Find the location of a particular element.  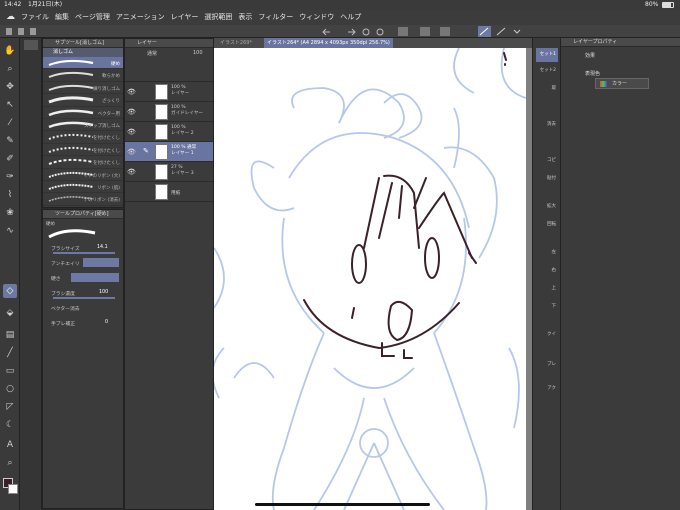

strip-button: 貼付 is located at coordinates (547, 179).